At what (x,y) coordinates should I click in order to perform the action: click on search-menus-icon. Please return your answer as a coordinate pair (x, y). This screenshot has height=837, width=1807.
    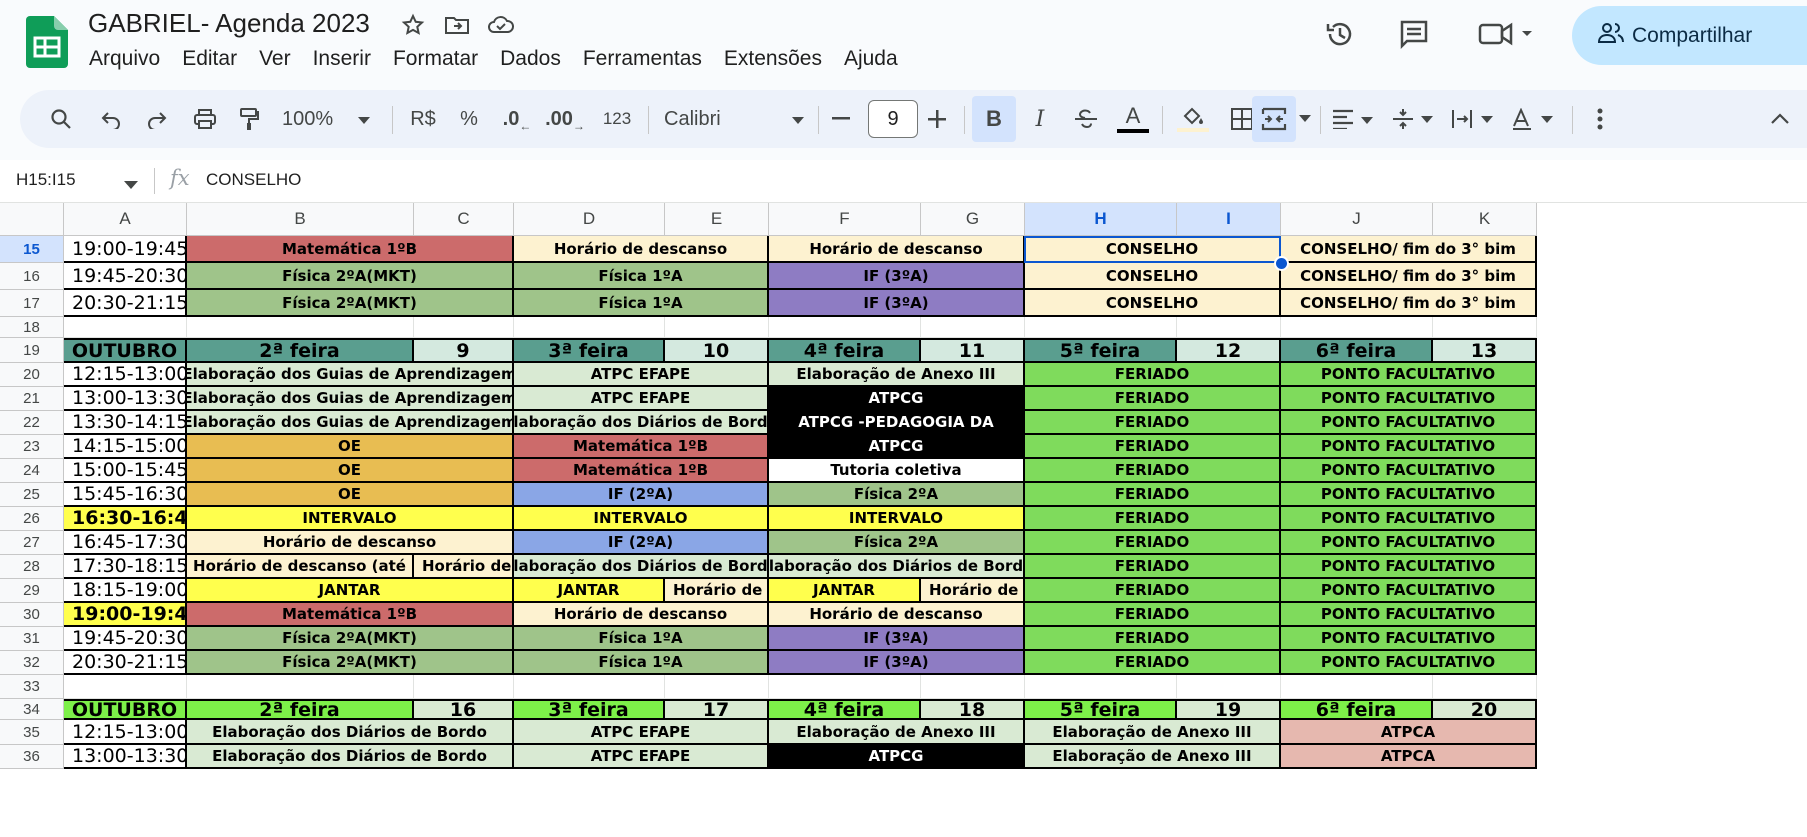
    Looking at the image, I should click on (61, 119).